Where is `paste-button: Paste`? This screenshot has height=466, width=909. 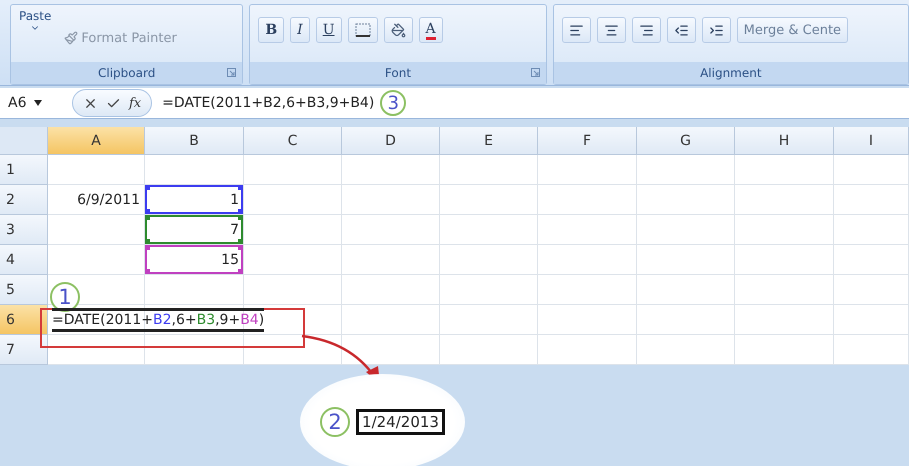
paste-button: Paste is located at coordinates (35, 21).